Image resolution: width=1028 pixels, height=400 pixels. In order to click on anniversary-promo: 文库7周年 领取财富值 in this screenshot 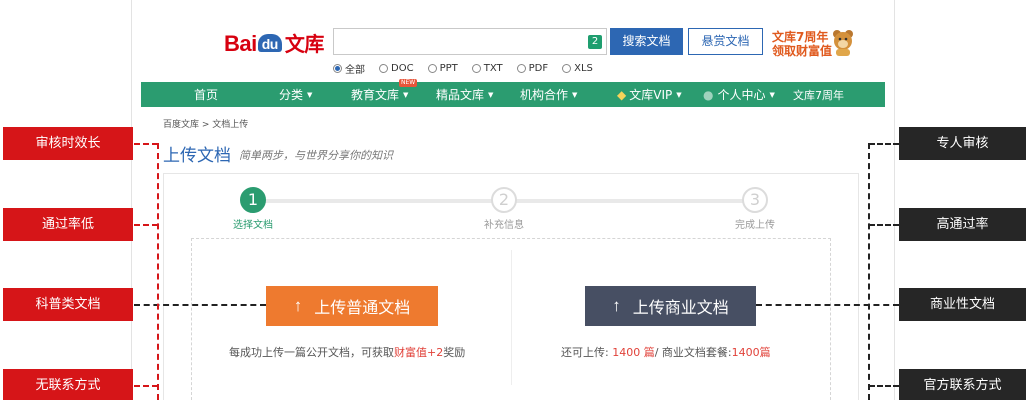, I will do `click(802, 44)`.